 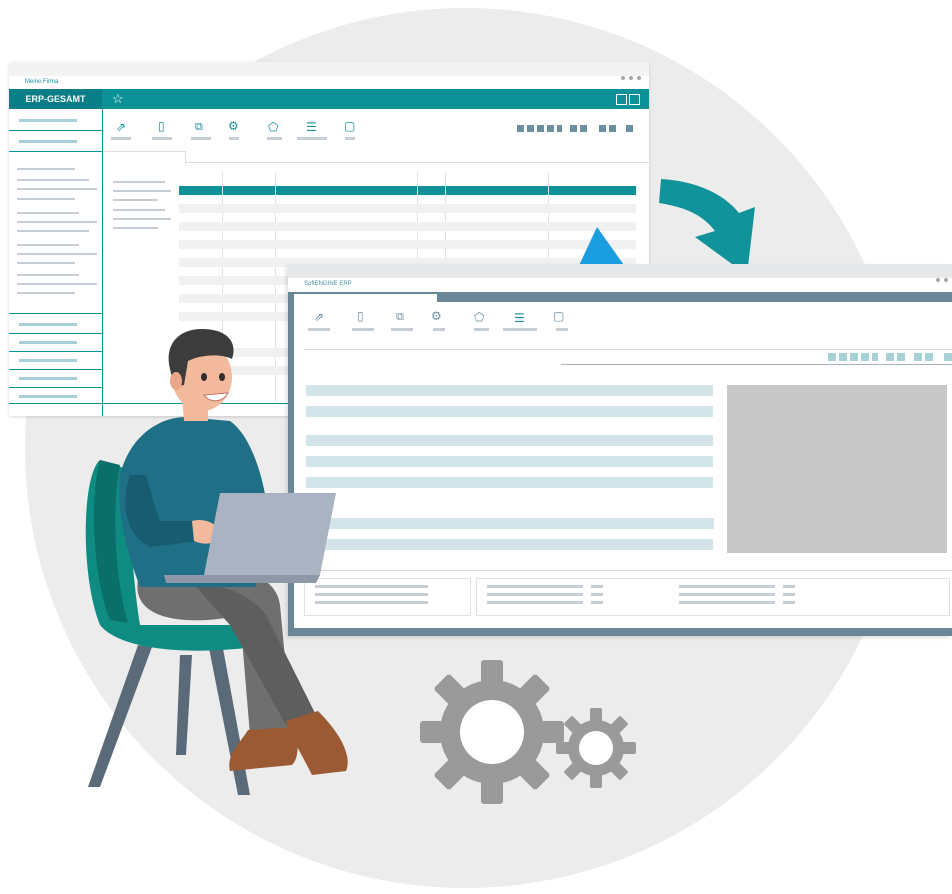 What do you see at coordinates (713, 597) in the screenshot?
I see `summary-panel` at bounding box center [713, 597].